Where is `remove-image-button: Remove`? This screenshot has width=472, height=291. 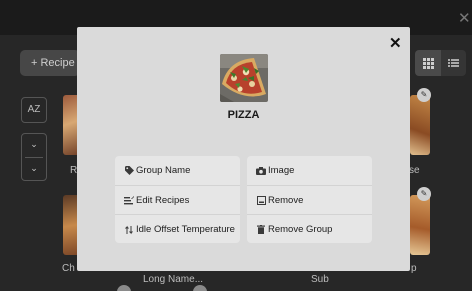 remove-image-button: Remove is located at coordinates (309, 199).